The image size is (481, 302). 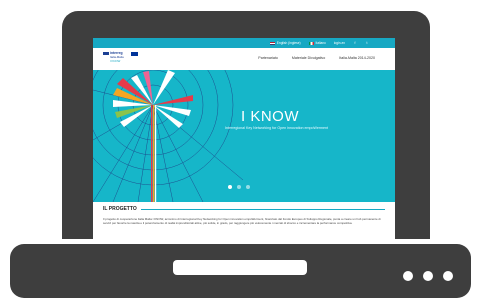 I want to click on section-title: IL PROGETTO, so click(x=120, y=209).